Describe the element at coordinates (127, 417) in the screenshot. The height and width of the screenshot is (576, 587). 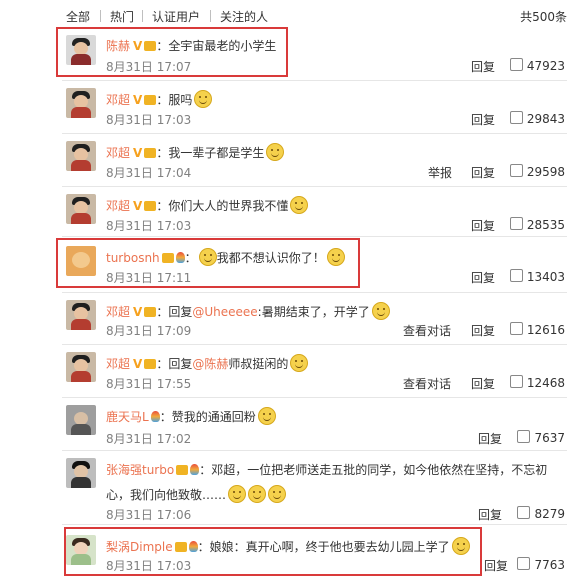
I see `username: 鹿天马L` at that location.